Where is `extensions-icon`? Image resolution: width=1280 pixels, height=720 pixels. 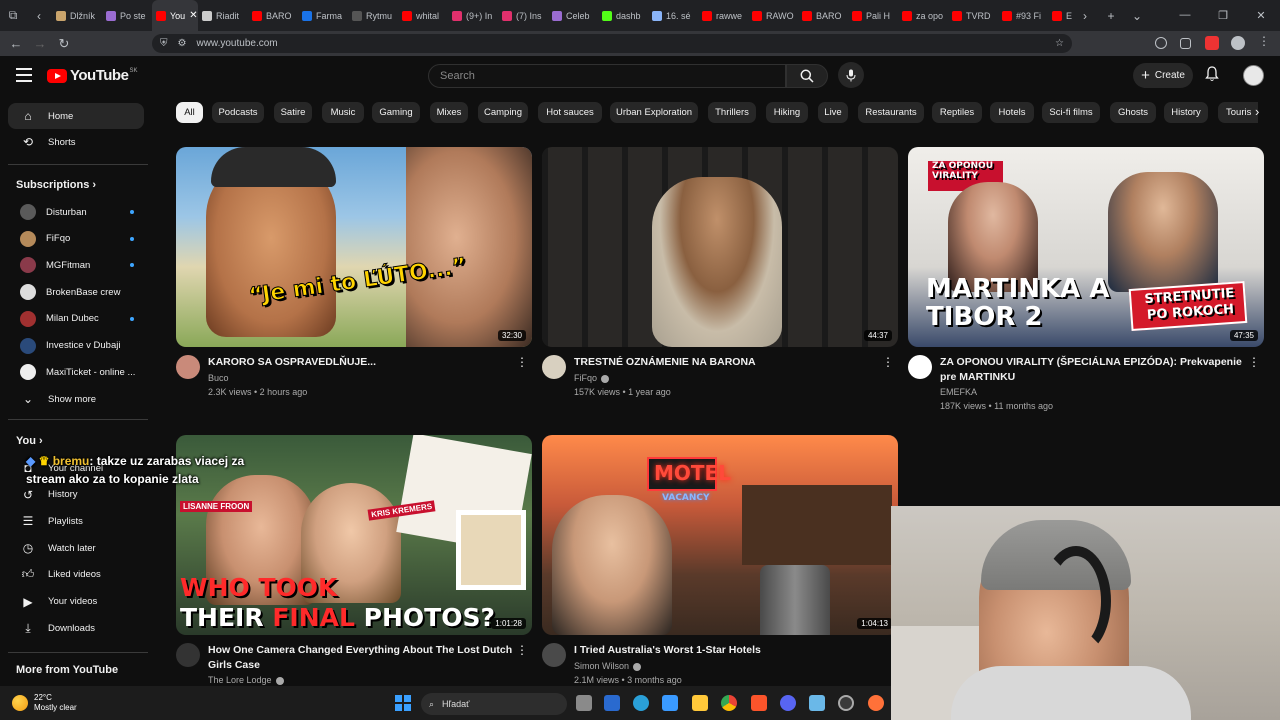 extensions-icon is located at coordinates (1185, 43).